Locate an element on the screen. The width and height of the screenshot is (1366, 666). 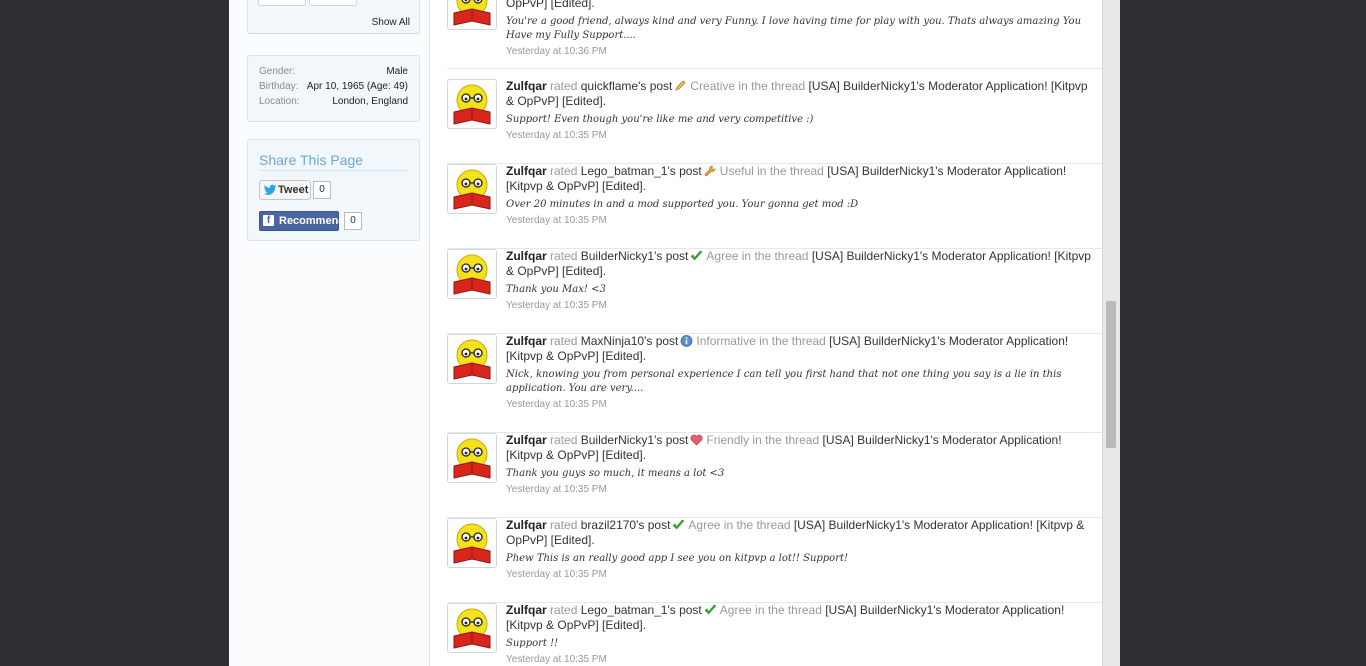
share-divider is located at coordinates (333, 170).